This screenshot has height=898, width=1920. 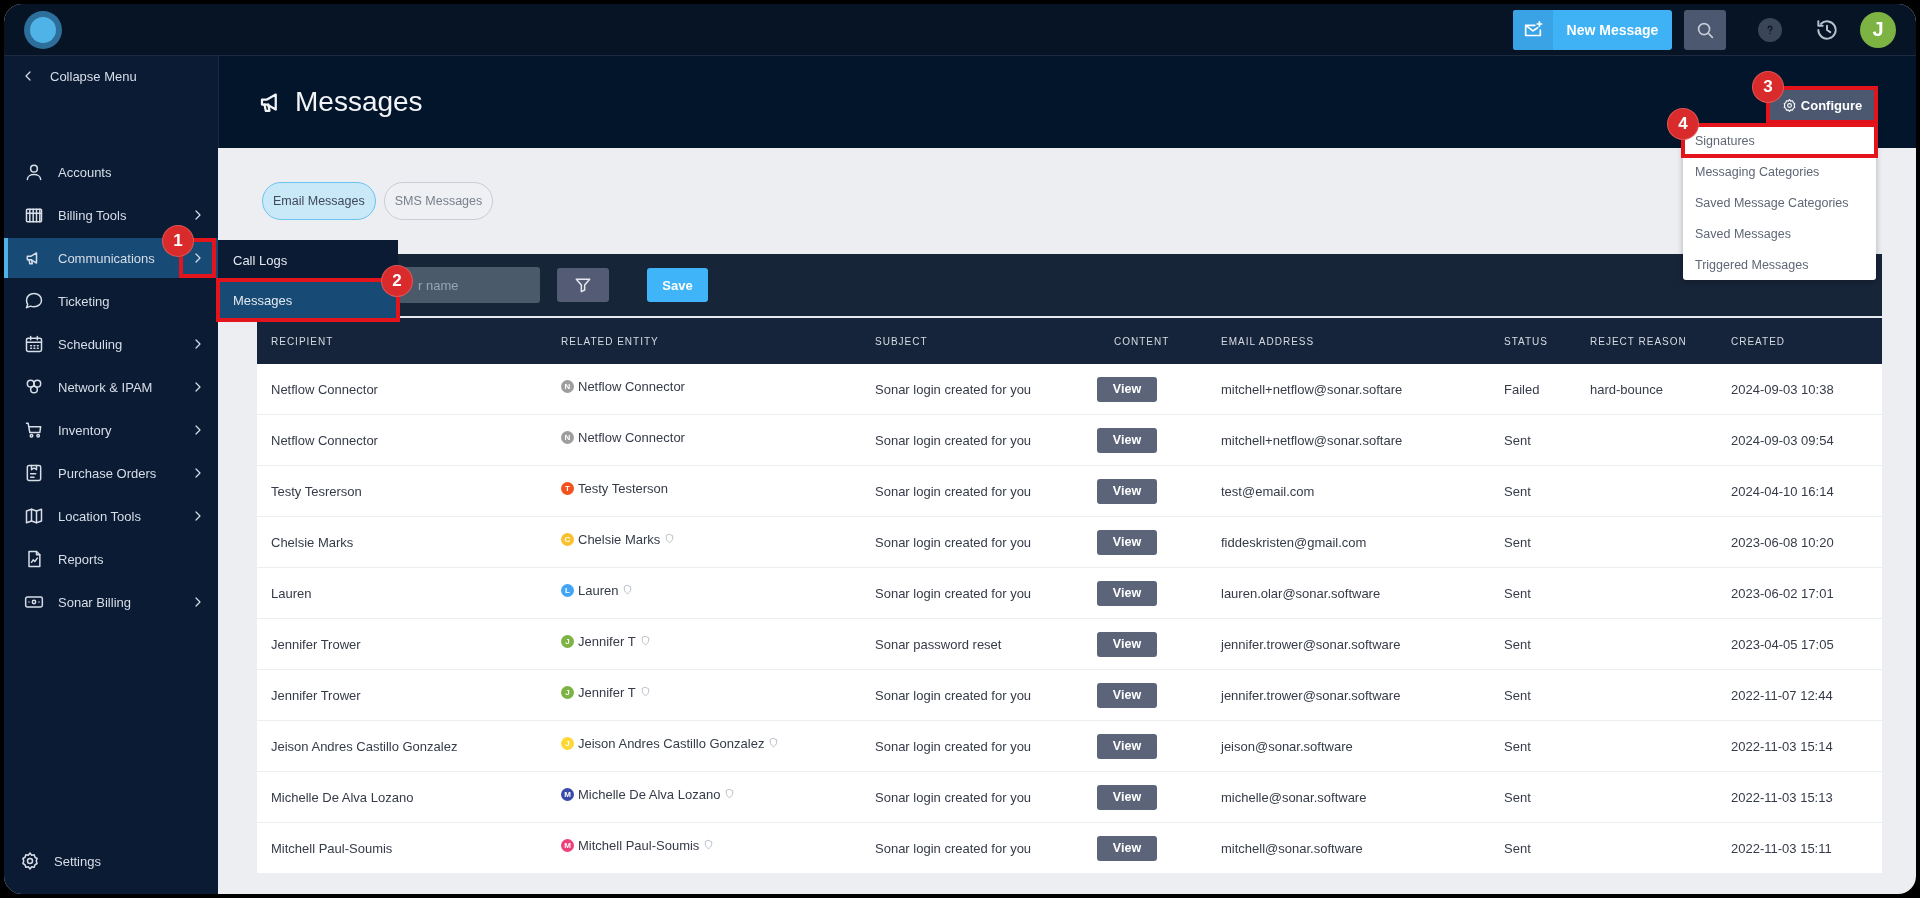 What do you see at coordinates (111, 559) in the screenshot?
I see `sidebar-item: Reports` at bounding box center [111, 559].